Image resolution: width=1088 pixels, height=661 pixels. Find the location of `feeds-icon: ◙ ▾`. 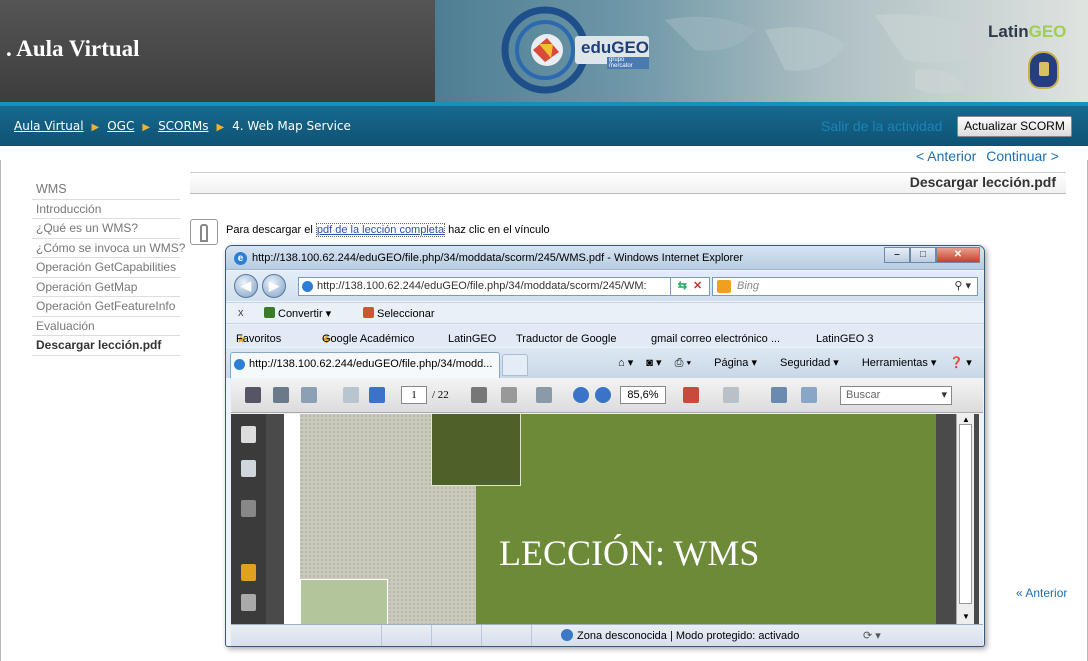

feeds-icon: ◙ ▾ is located at coordinates (653, 363).